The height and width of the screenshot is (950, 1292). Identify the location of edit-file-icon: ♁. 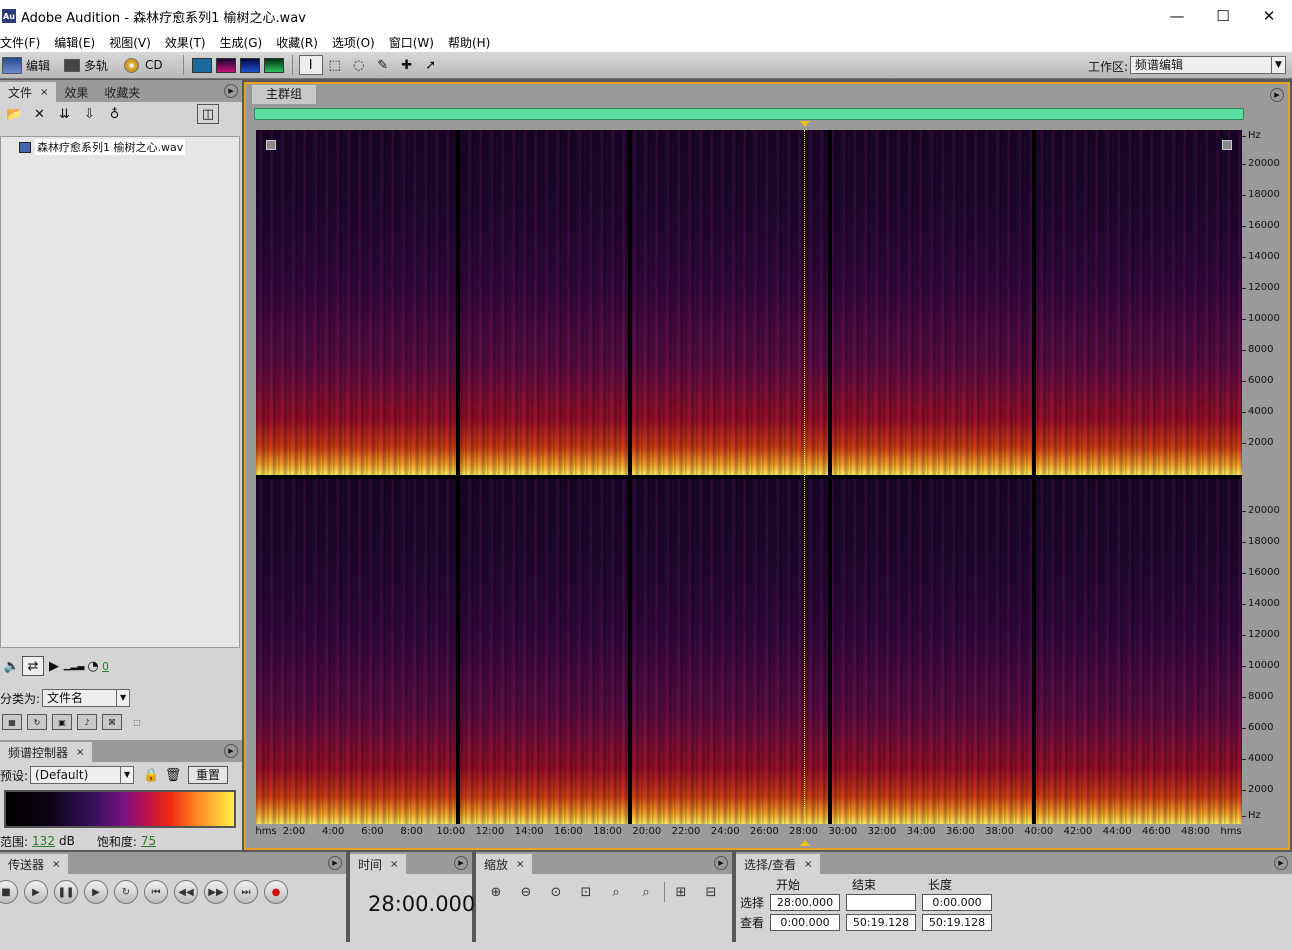
(114, 114).